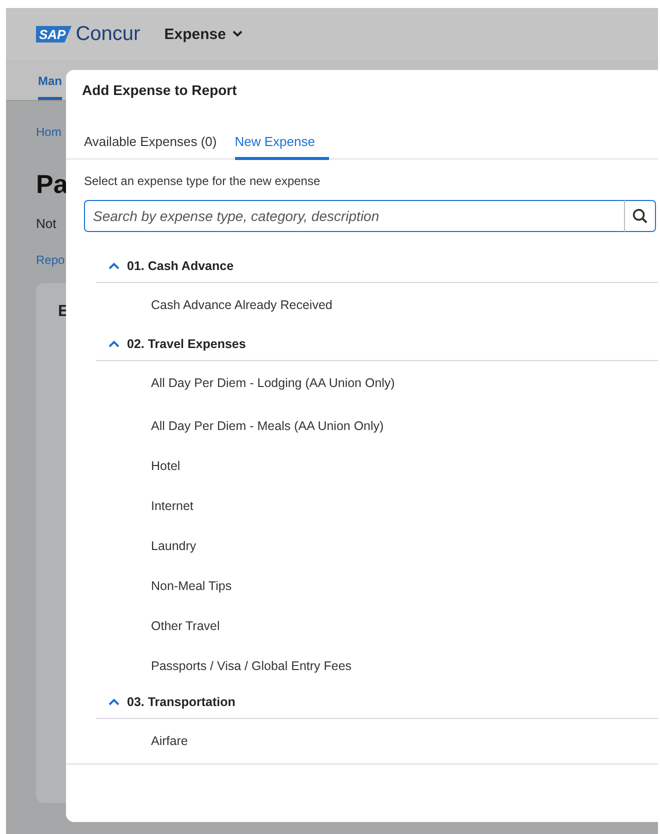  Describe the element at coordinates (203, 181) in the screenshot. I see `instruction-text: Select an expense type for the new expense` at that location.